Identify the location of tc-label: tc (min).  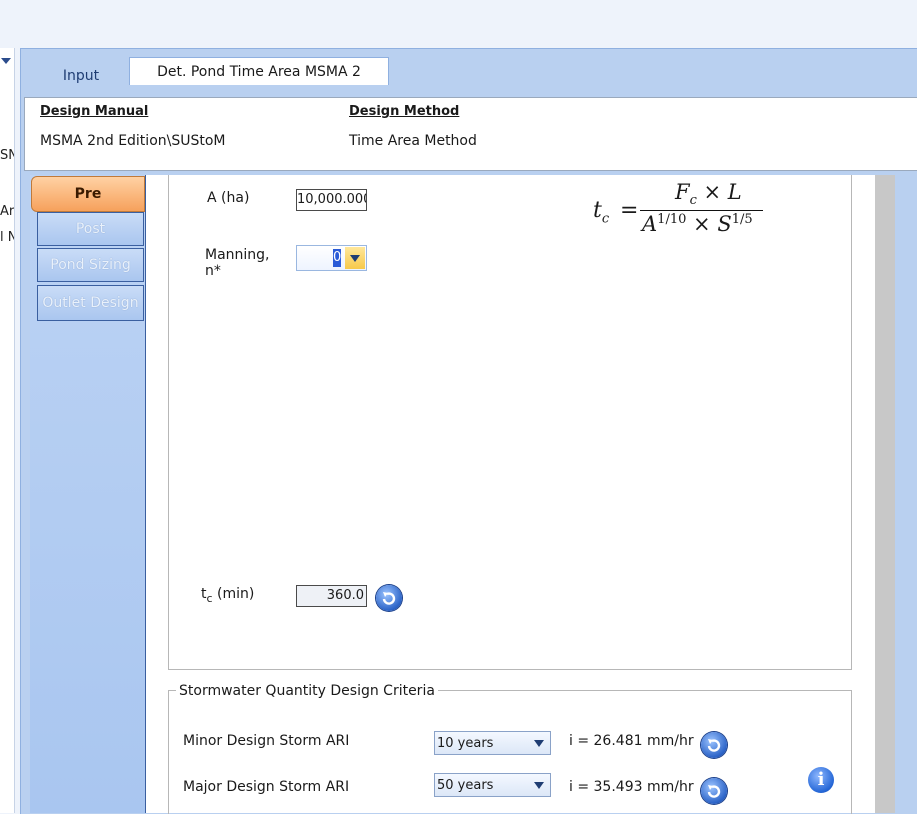
(227, 595).